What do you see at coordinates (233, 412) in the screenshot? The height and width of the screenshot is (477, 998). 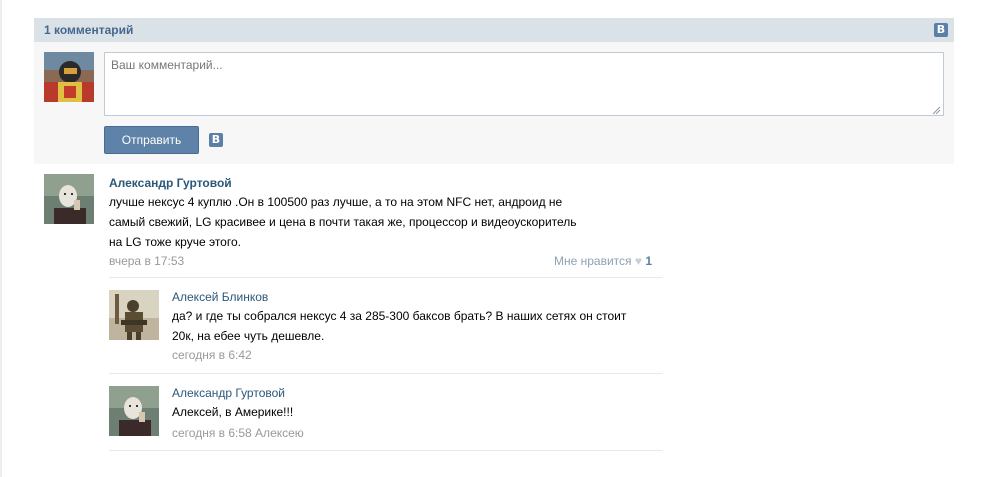 I see `reply-text-line: Алексей, в Америке!!!` at bounding box center [233, 412].